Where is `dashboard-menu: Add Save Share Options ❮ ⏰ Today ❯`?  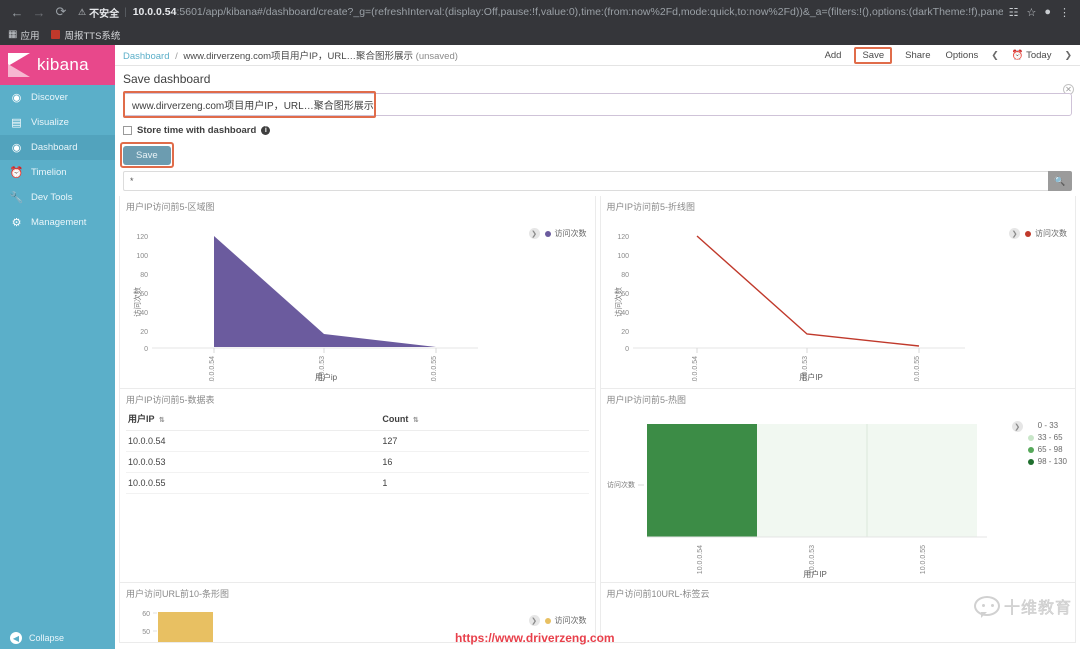 dashboard-menu: Add Save Share Options ❮ ⏰ Today ❯ is located at coordinates (947, 55).